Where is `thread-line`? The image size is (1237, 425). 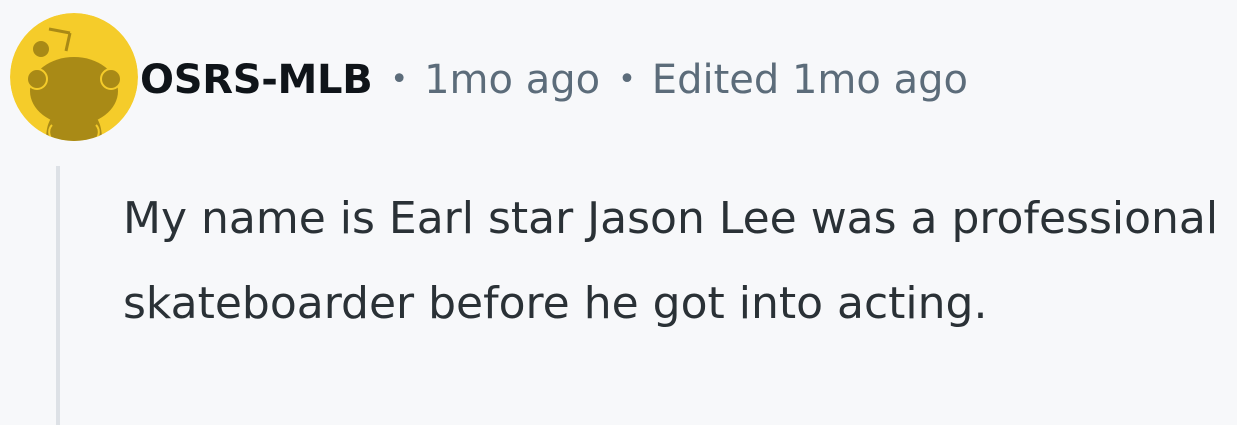
thread-line is located at coordinates (58, 295).